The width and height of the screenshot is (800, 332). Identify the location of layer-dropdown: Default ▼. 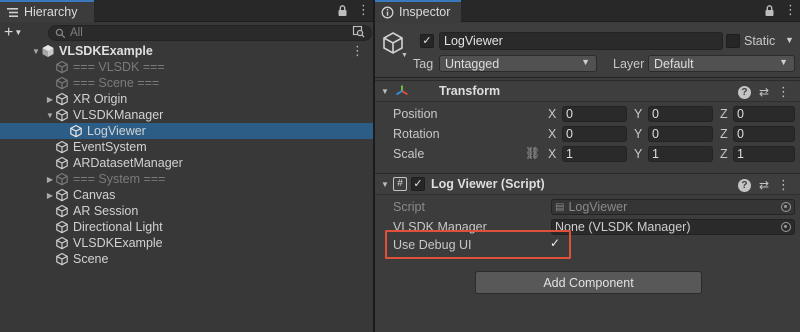
(721, 63).